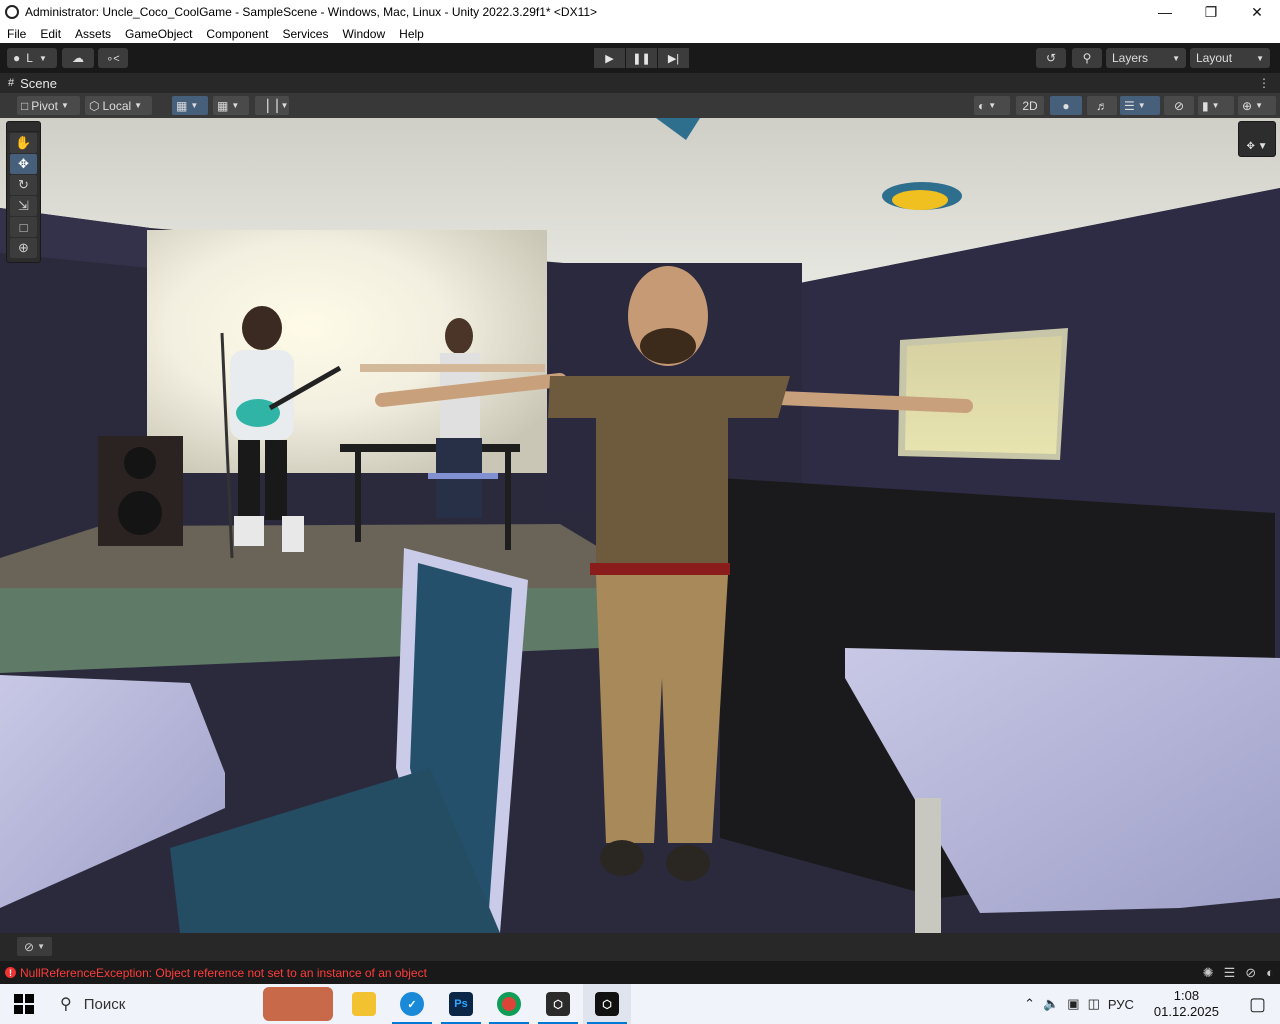 The height and width of the screenshot is (1024, 1280). Describe the element at coordinates (32, 83) in the screenshot. I see `tab-scene: # Scene` at that location.